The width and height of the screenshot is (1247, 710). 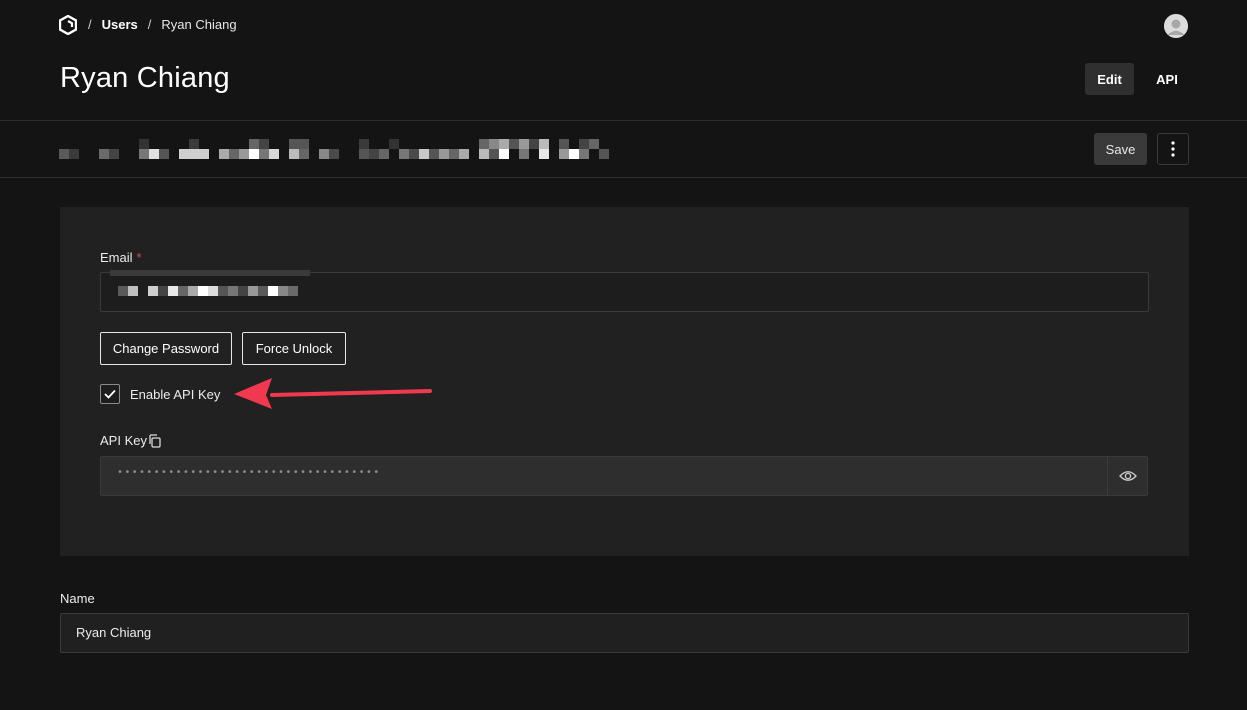 What do you see at coordinates (624, 633) in the screenshot?
I see `name-field: Ryan Chiang` at bounding box center [624, 633].